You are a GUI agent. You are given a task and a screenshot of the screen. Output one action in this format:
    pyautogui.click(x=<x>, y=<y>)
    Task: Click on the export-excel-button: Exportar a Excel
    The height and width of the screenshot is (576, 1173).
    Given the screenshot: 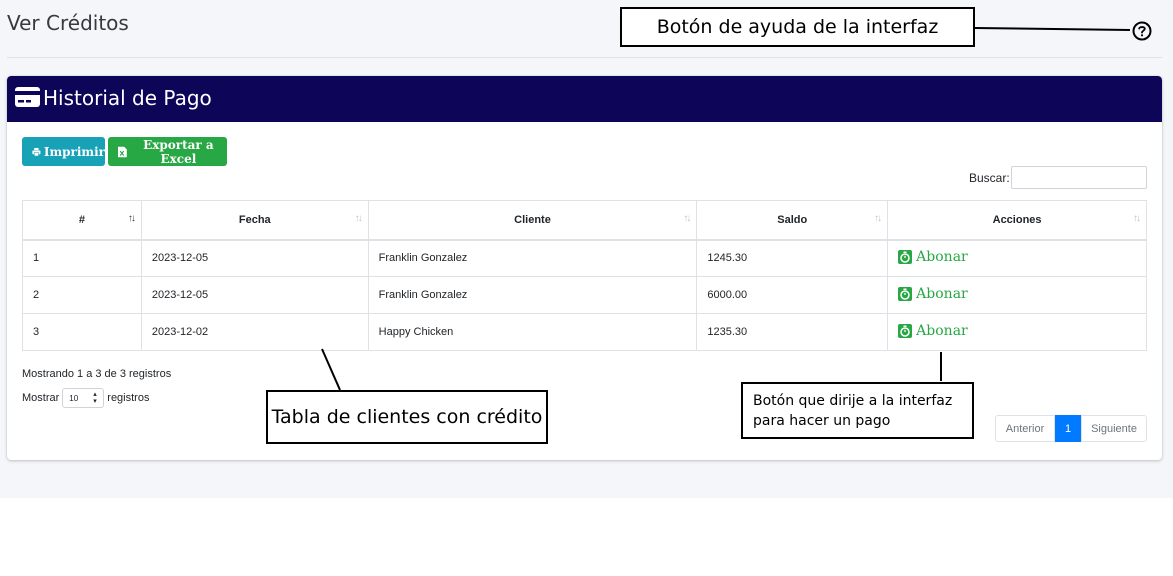 What is the action you would take?
    pyautogui.click(x=167, y=151)
    